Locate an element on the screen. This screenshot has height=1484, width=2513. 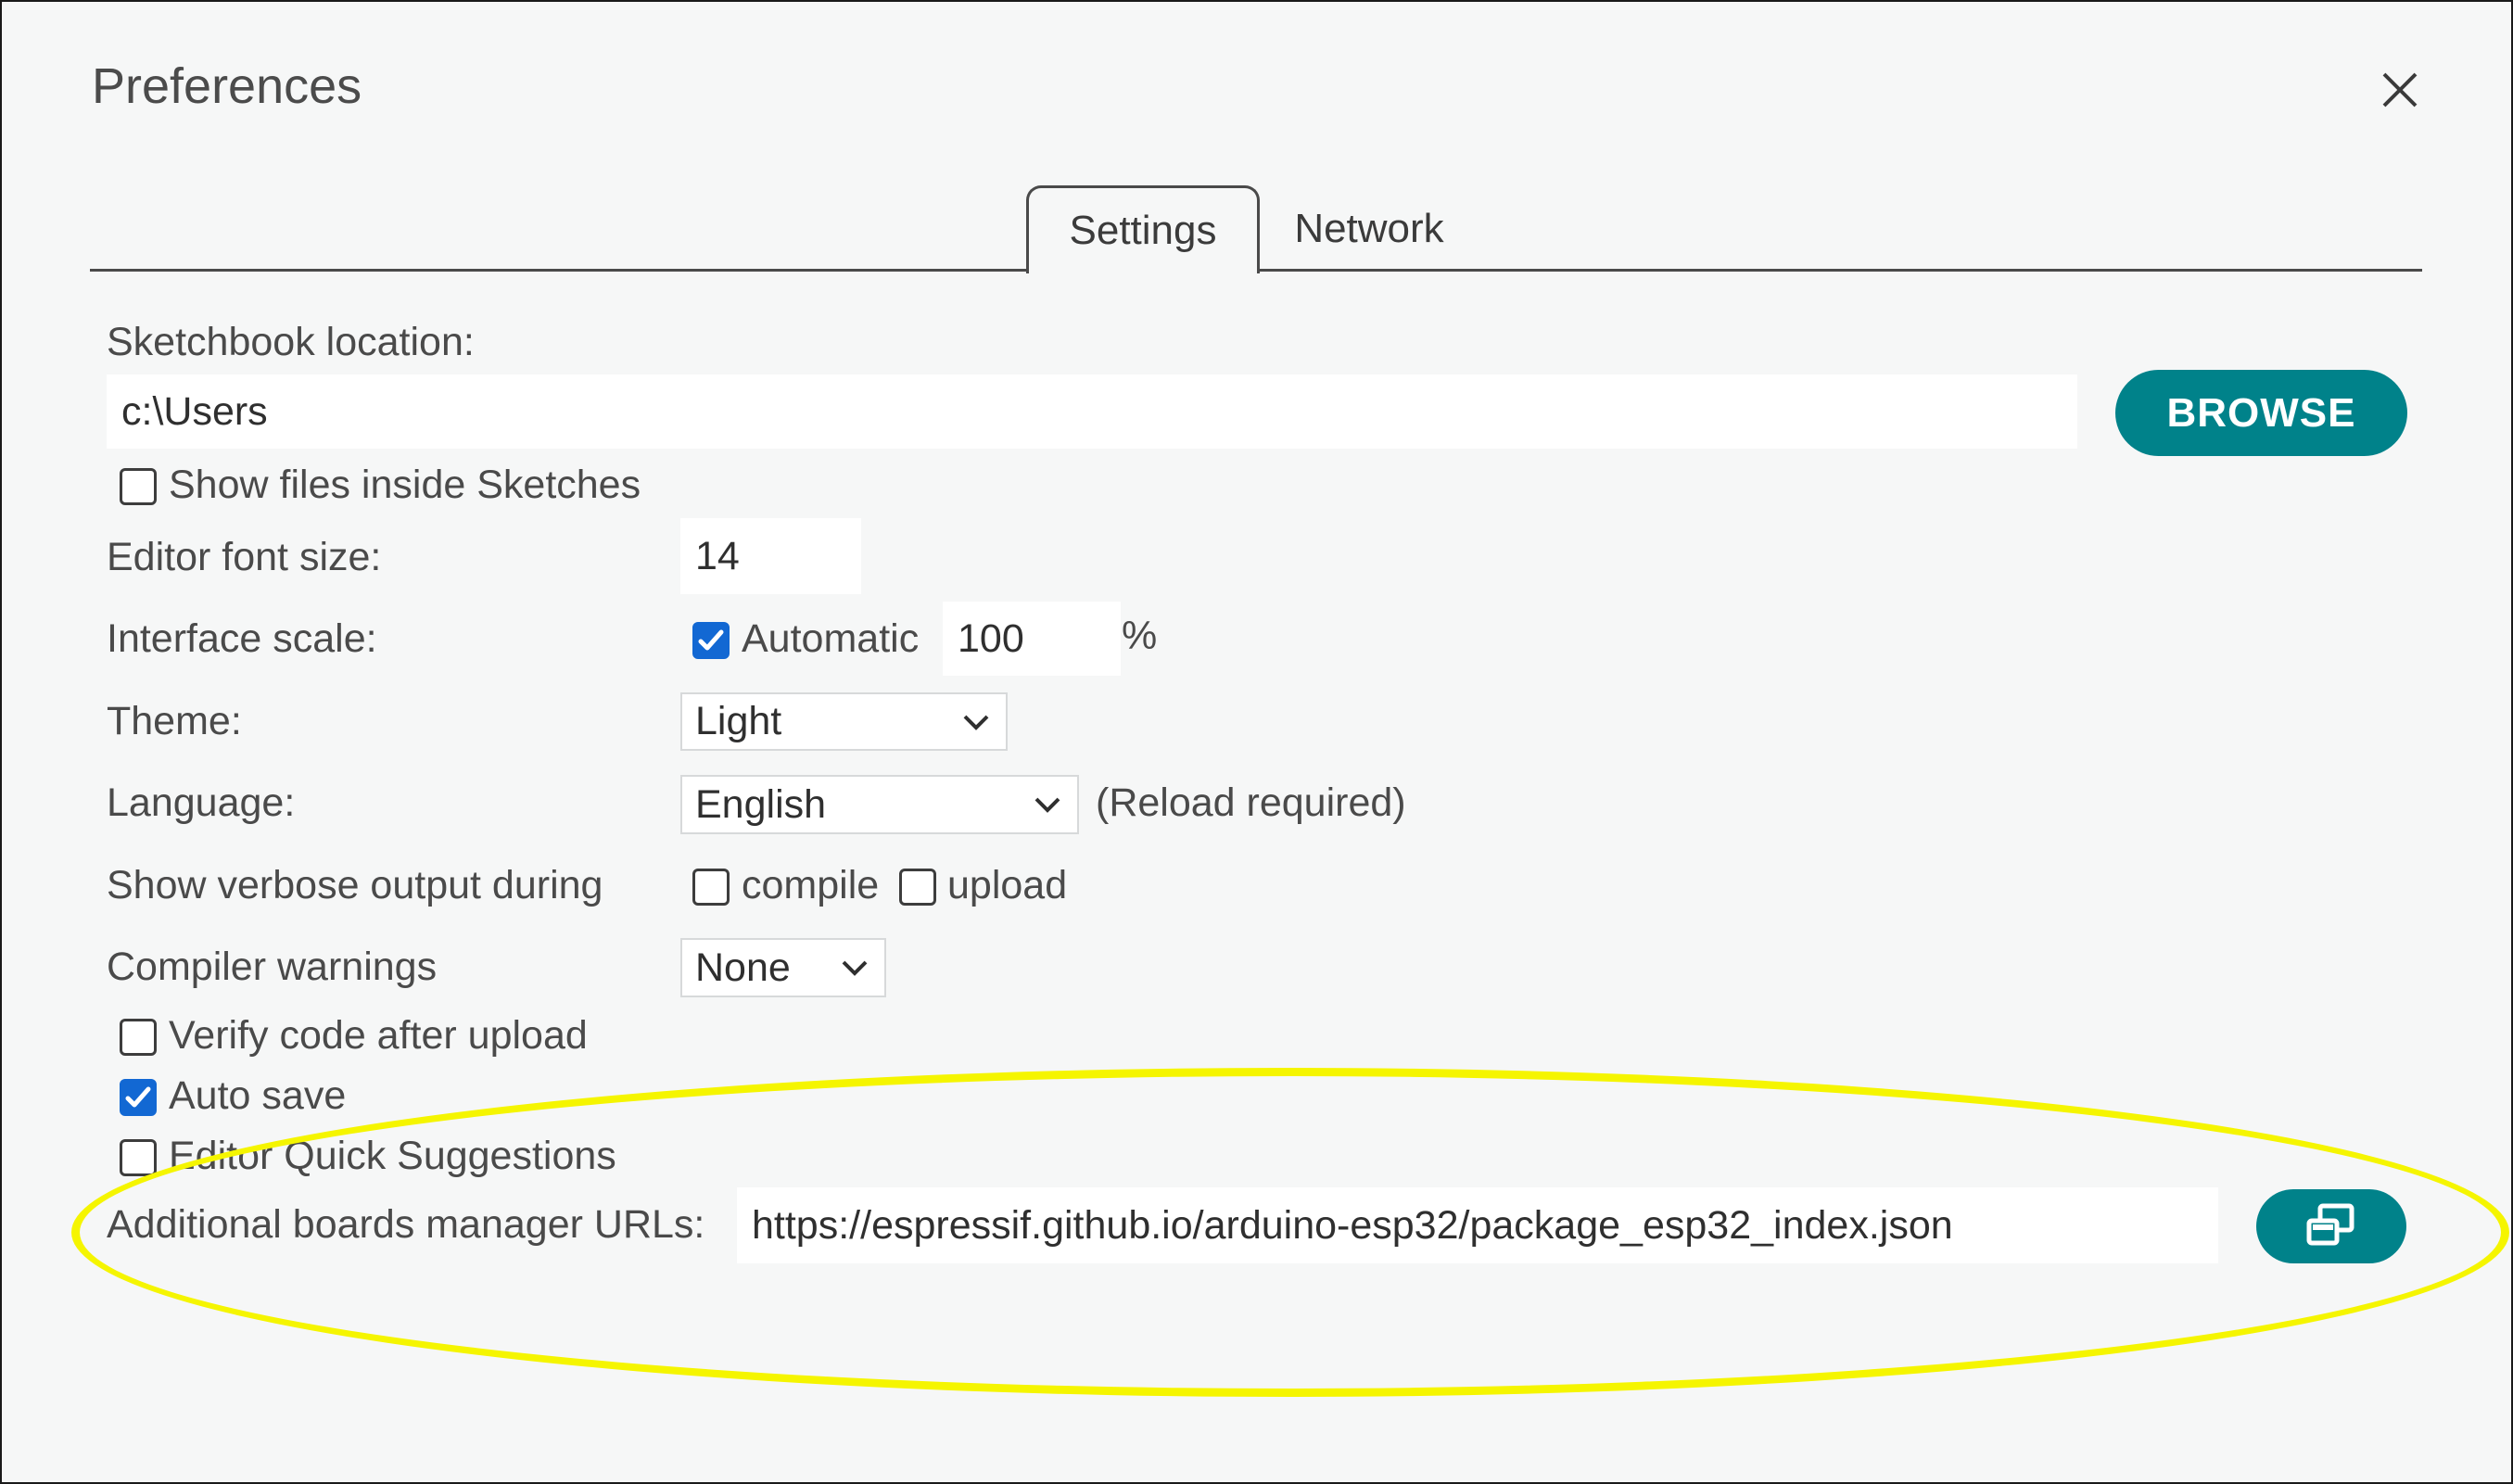
close-button is located at coordinates (2400, 90).